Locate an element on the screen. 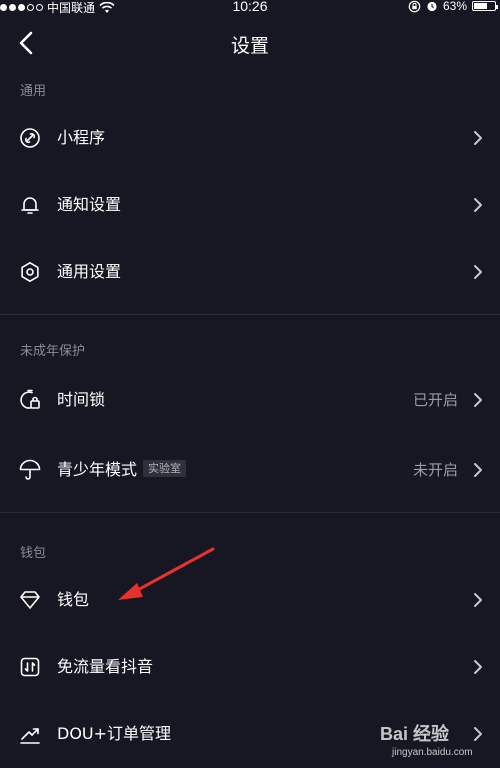 The height and width of the screenshot is (768, 500). diamond-icon is located at coordinates (30, 600).